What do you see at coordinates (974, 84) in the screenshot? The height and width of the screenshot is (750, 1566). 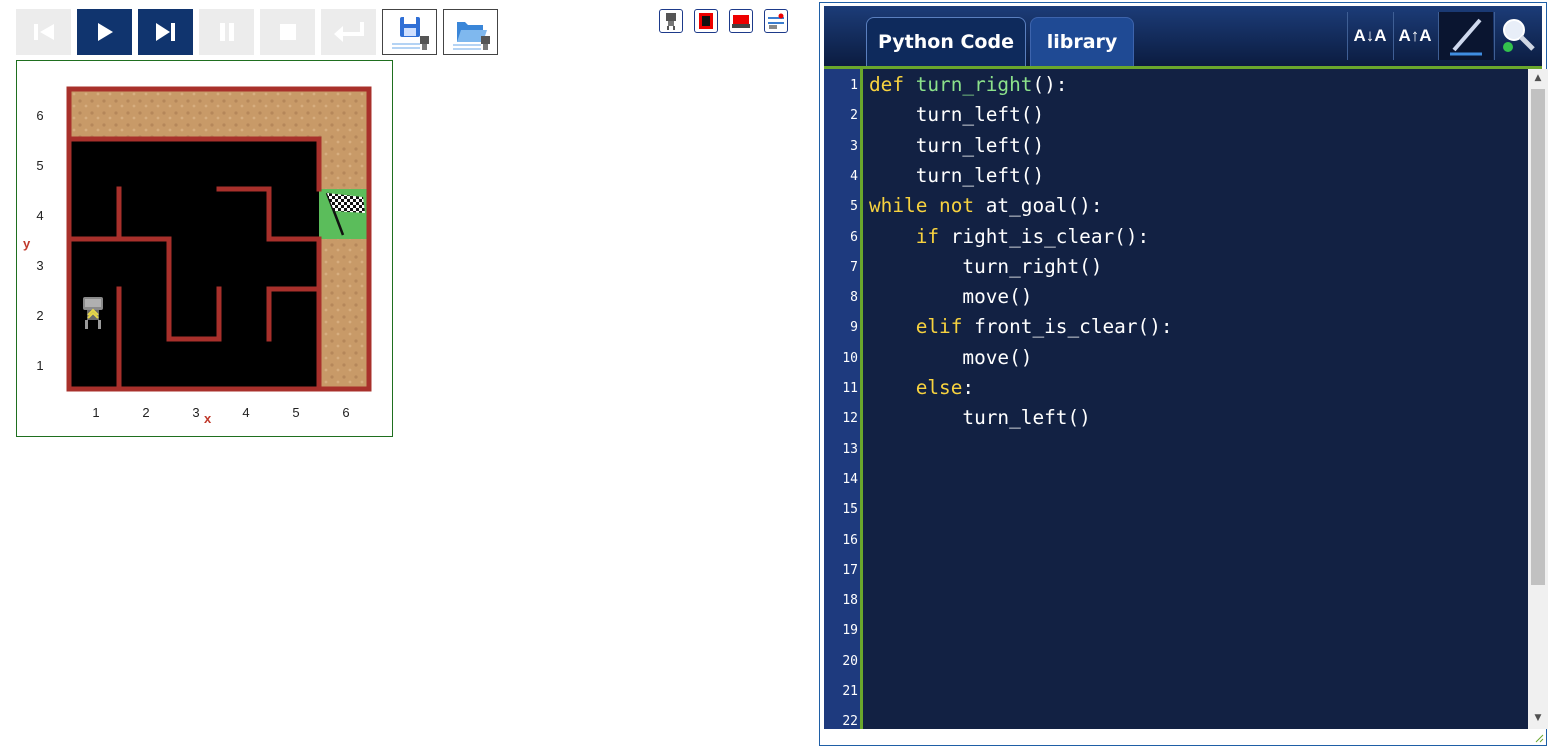 I see `code-function-name: turn_right` at bounding box center [974, 84].